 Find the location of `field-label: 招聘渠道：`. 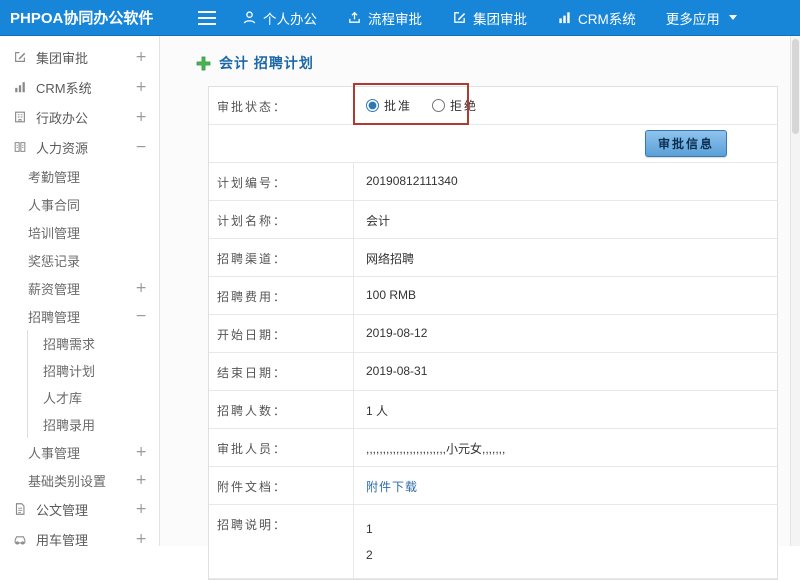

field-label: 招聘渠道： is located at coordinates (281, 257).